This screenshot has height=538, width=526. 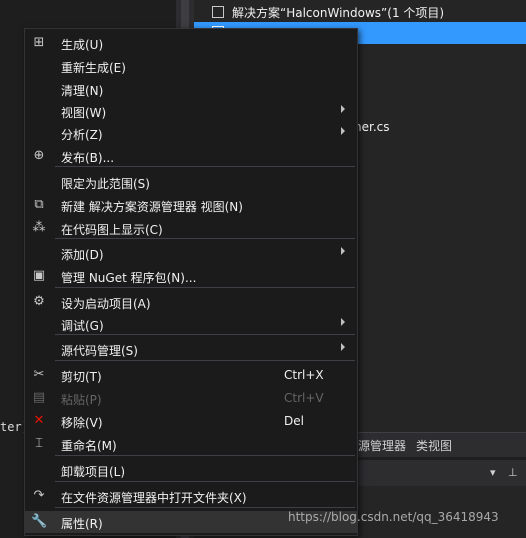 What do you see at coordinates (39, 443) in the screenshot?
I see `rename-icon: ⌶` at bounding box center [39, 443].